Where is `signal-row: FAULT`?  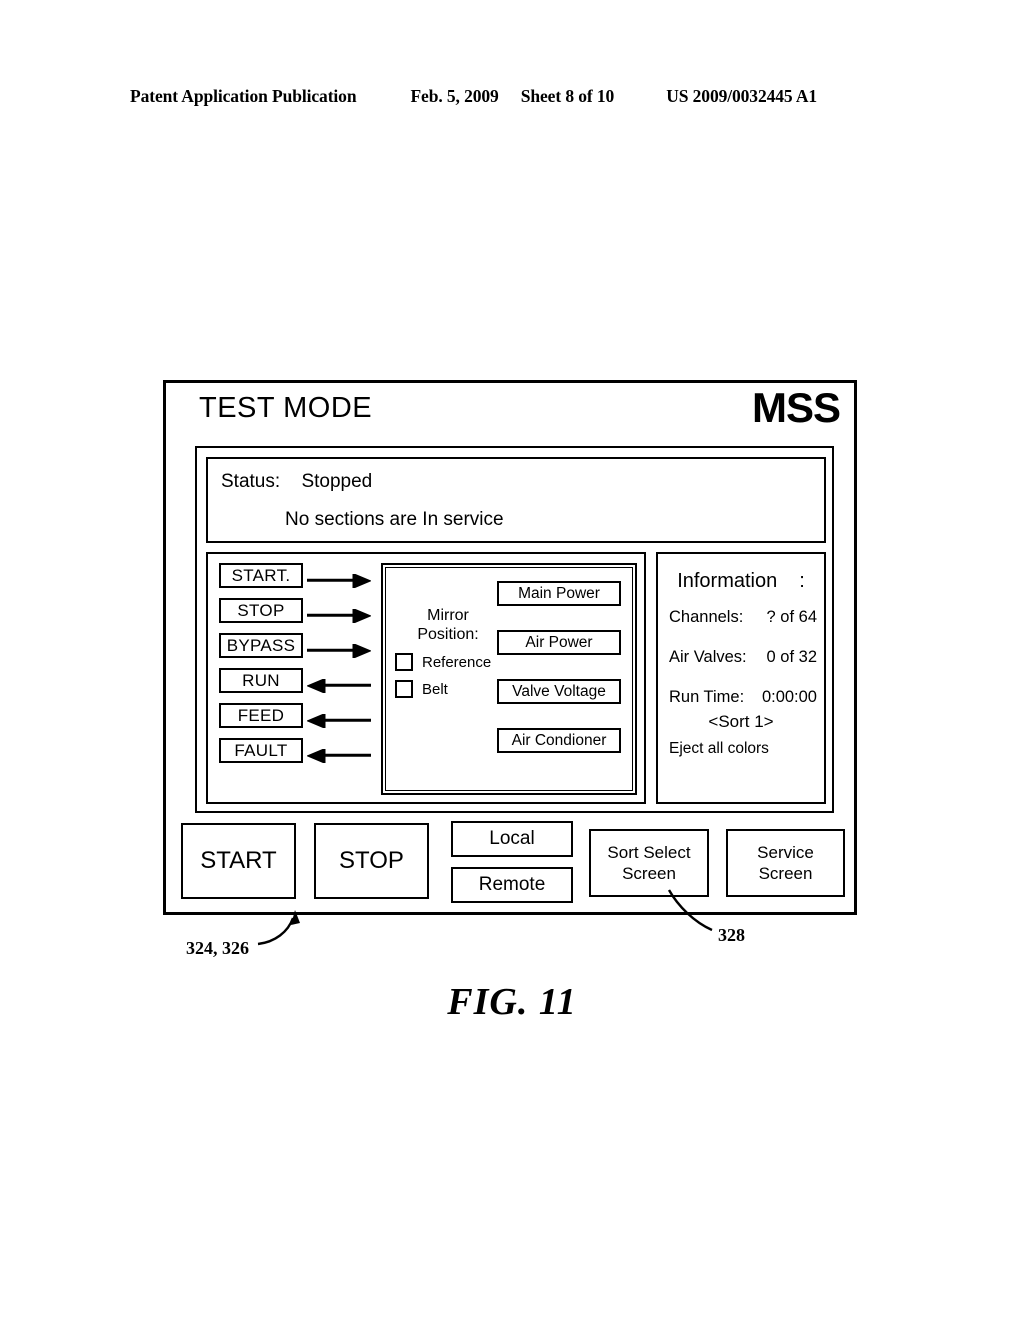 signal-row: FAULT is located at coordinates (295, 755).